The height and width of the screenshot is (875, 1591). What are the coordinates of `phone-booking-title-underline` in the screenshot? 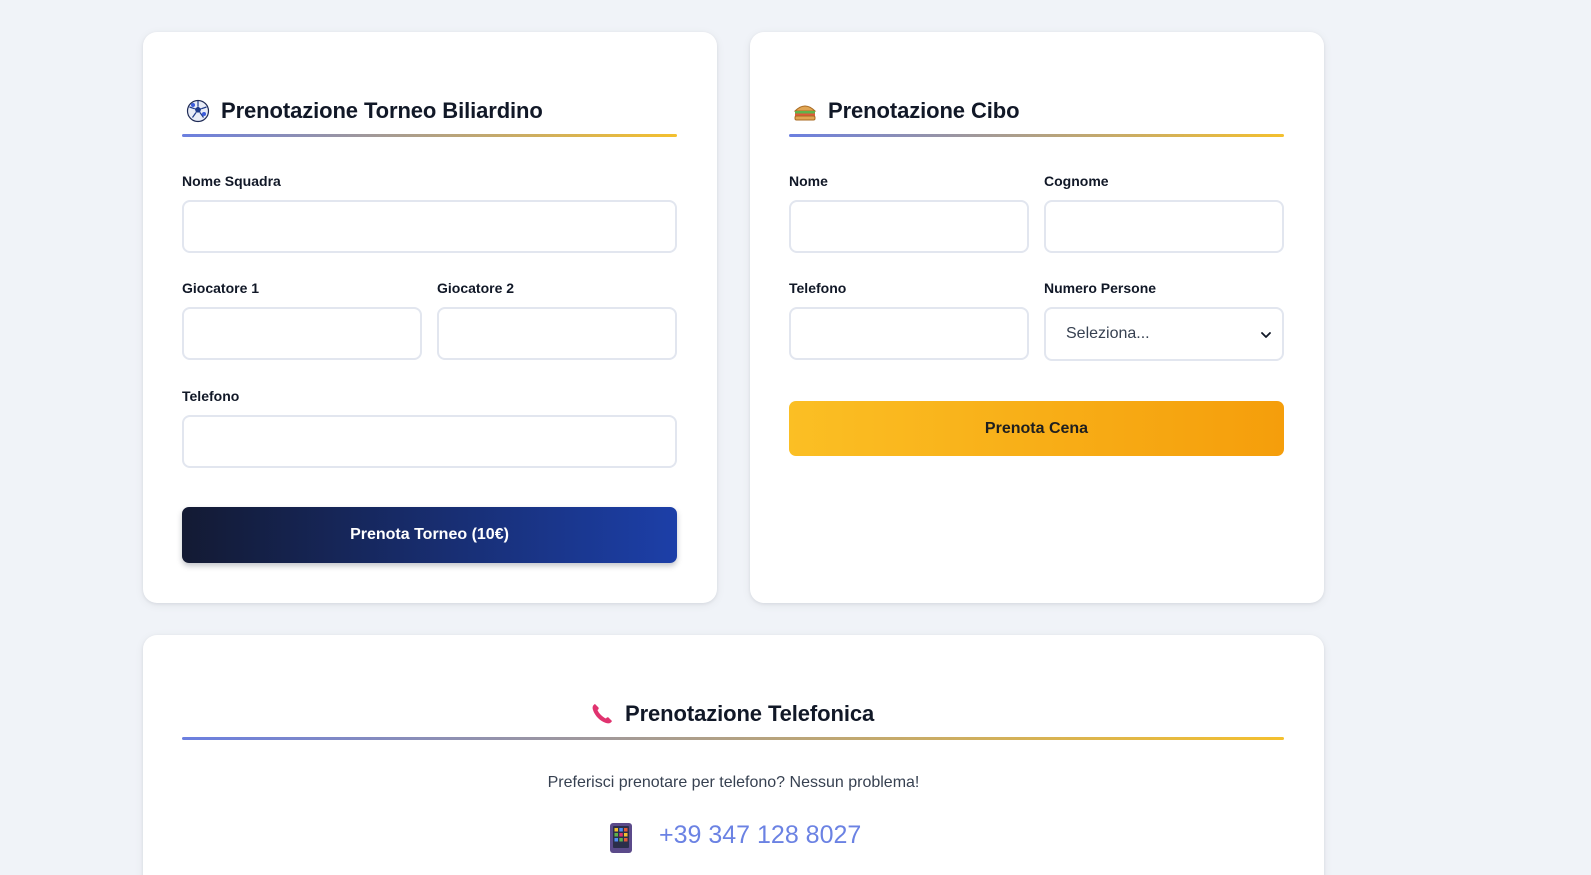 It's located at (733, 738).